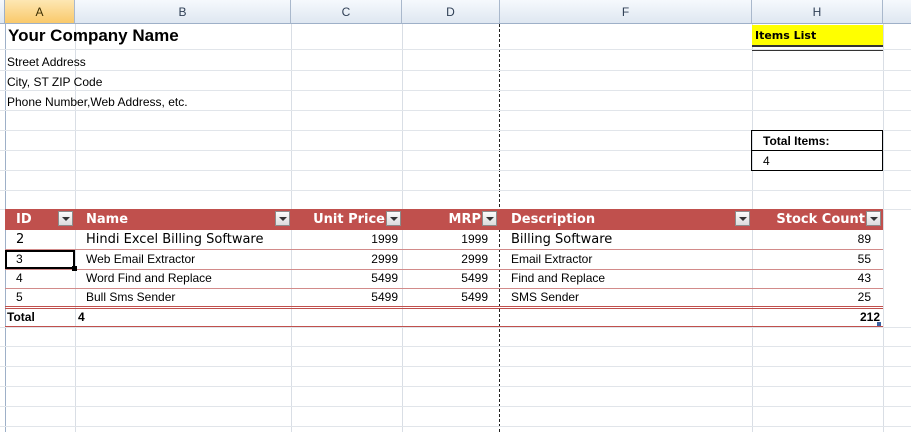 Image resolution: width=911 pixels, height=432 pixels. What do you see at coordinates (183, 12) in the screenshot?
I see `column-header-b: B` at bounding box center [183, 12].